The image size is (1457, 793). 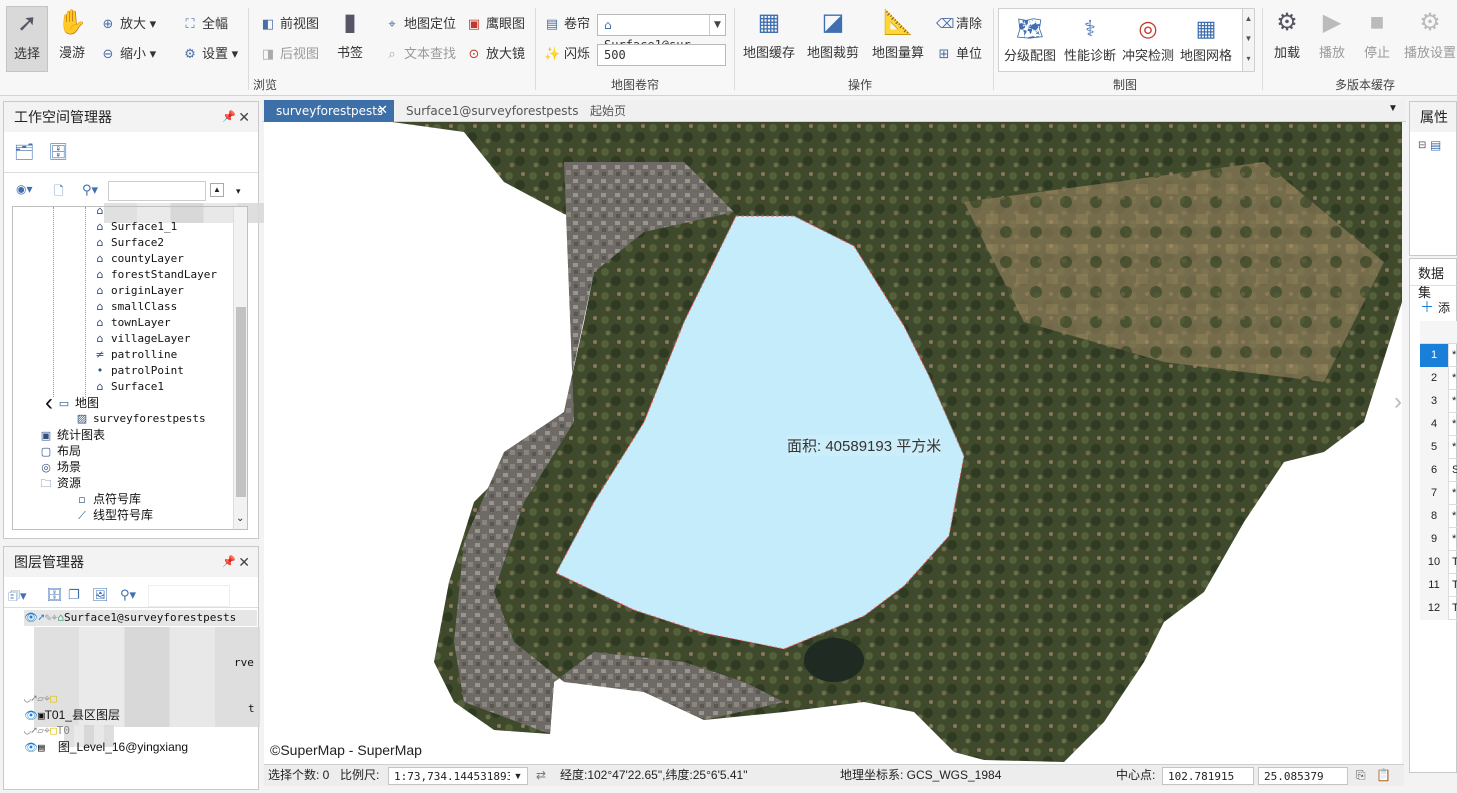 I want to click on expand-icon: ⊟, so click(x=1422, y=145).